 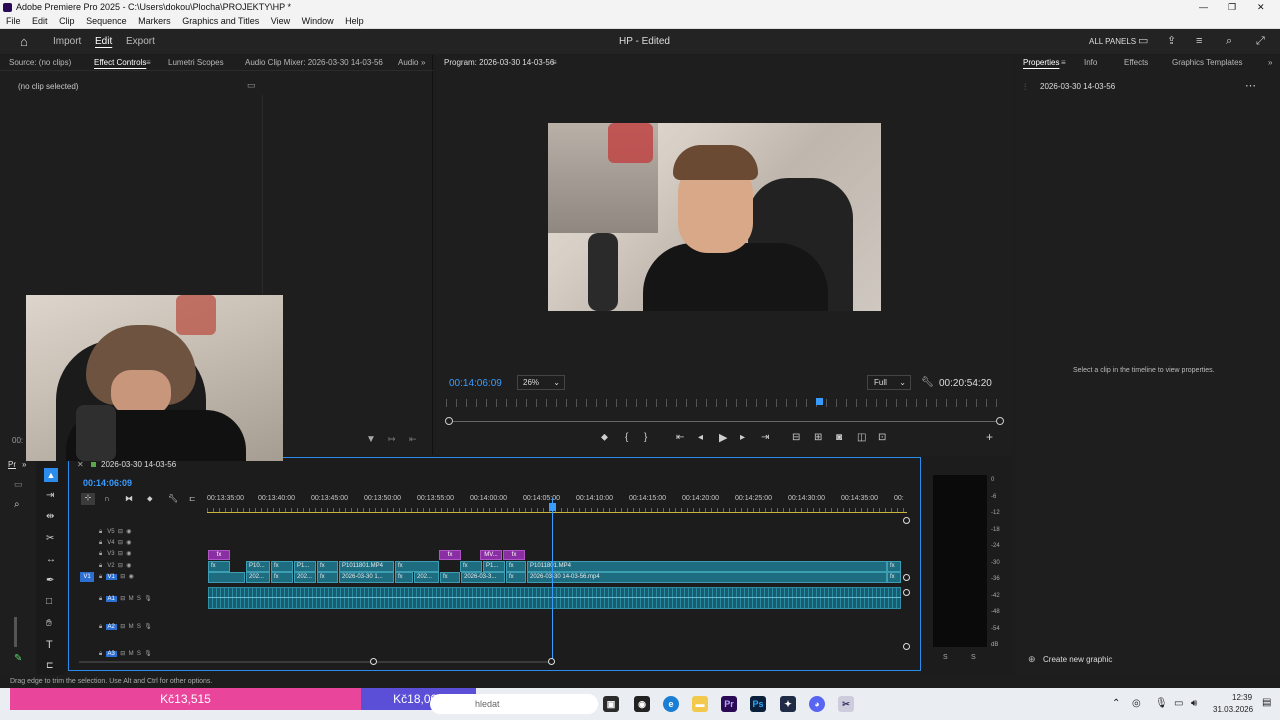 I want to click on insert-sequence-icon: ⧓, so click(x=129, y=498).